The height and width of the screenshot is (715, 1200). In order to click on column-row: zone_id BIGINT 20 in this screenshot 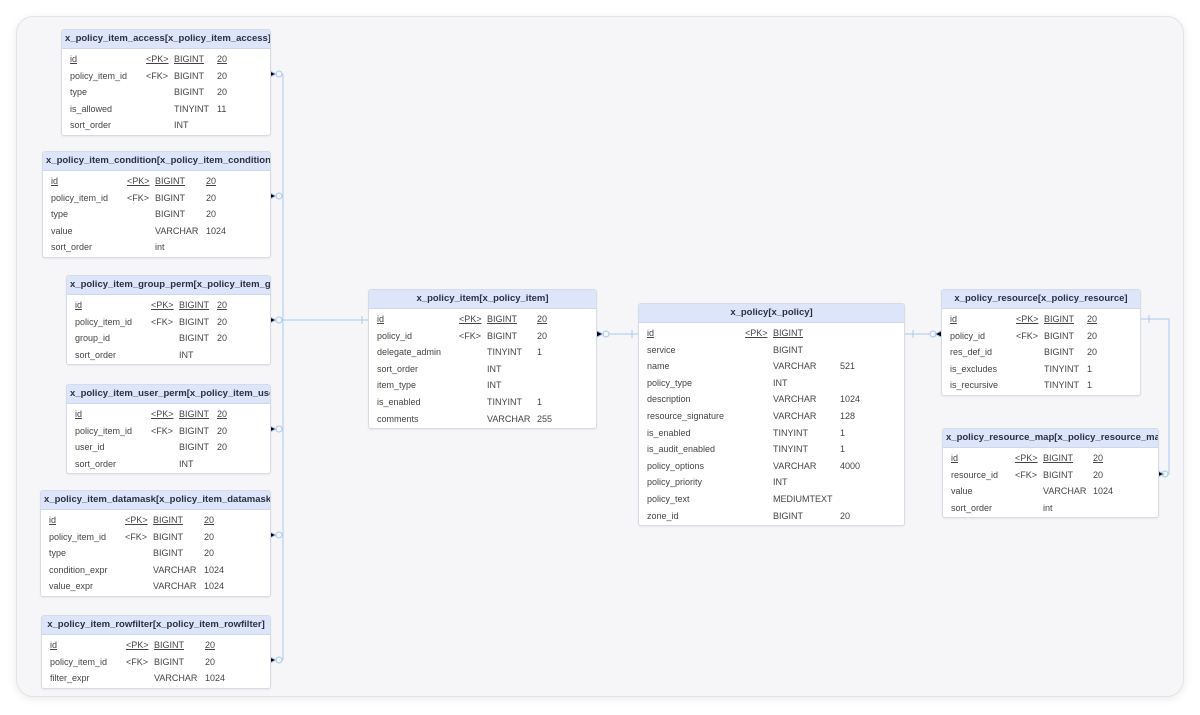, I will do `click(771, 517)`.